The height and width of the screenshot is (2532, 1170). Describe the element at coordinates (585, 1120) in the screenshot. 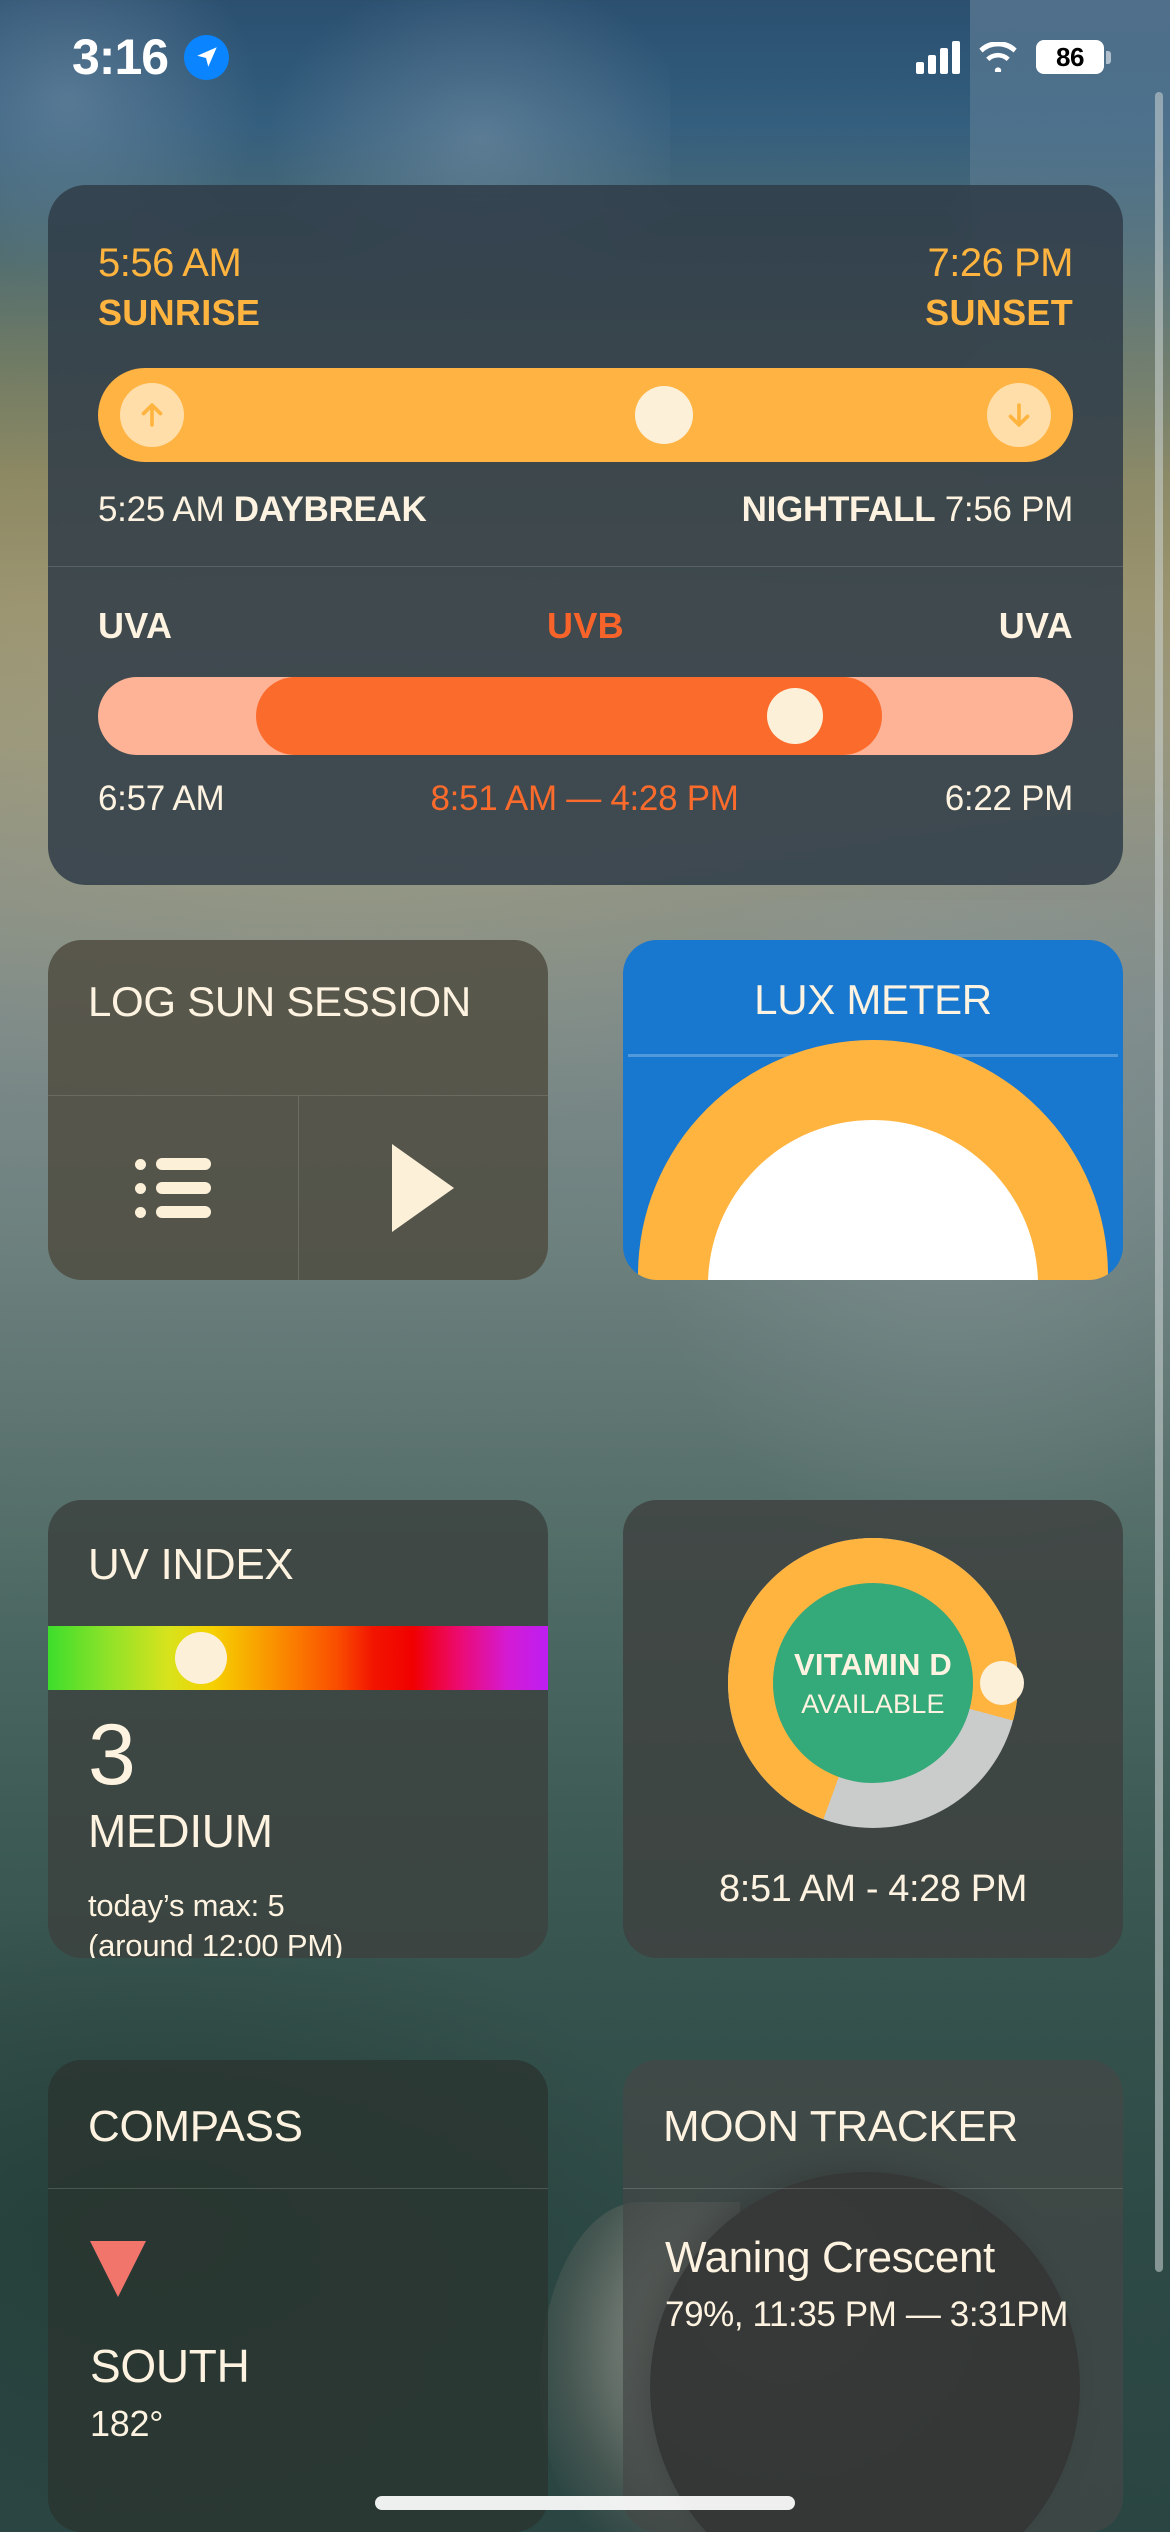

I see `tools-row: LOG SUN SESSION LUX METER` at that location.